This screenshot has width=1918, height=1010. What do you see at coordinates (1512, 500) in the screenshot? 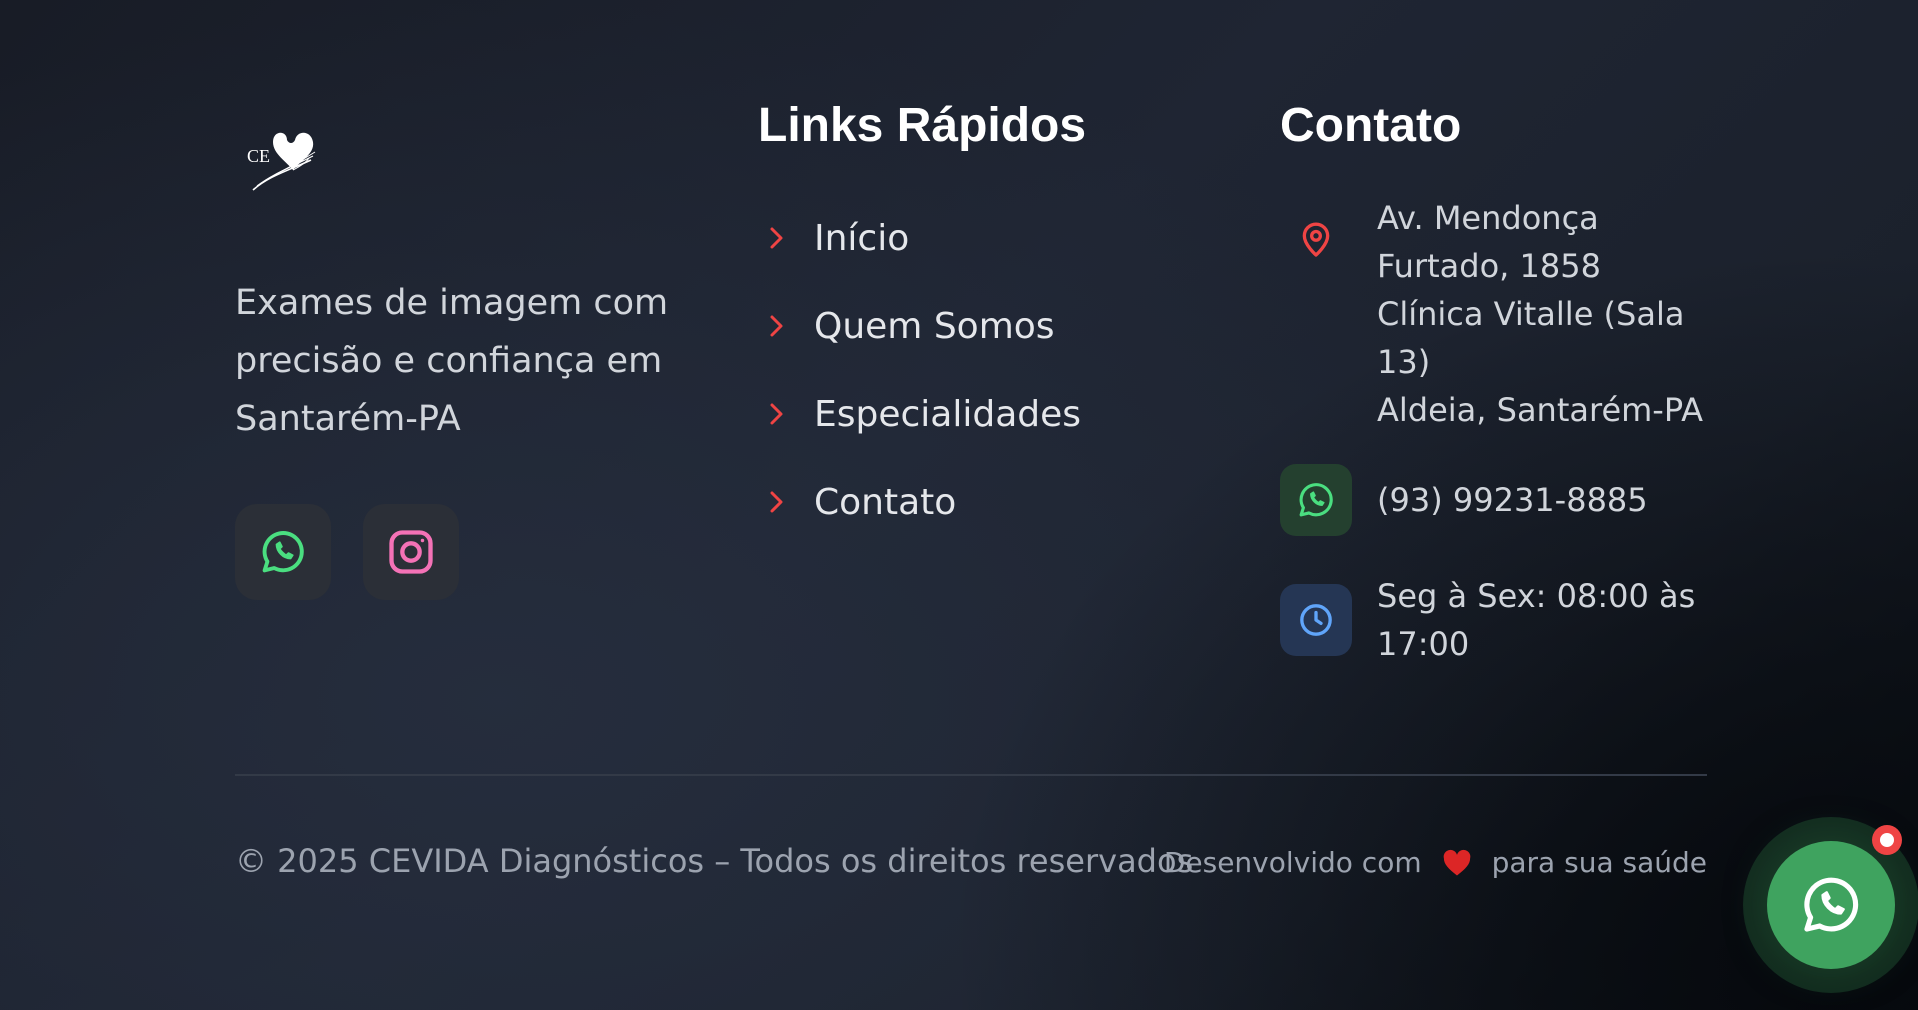
I see `phone-number: (93) 99231-8885` at bounding box center [1512, 500].